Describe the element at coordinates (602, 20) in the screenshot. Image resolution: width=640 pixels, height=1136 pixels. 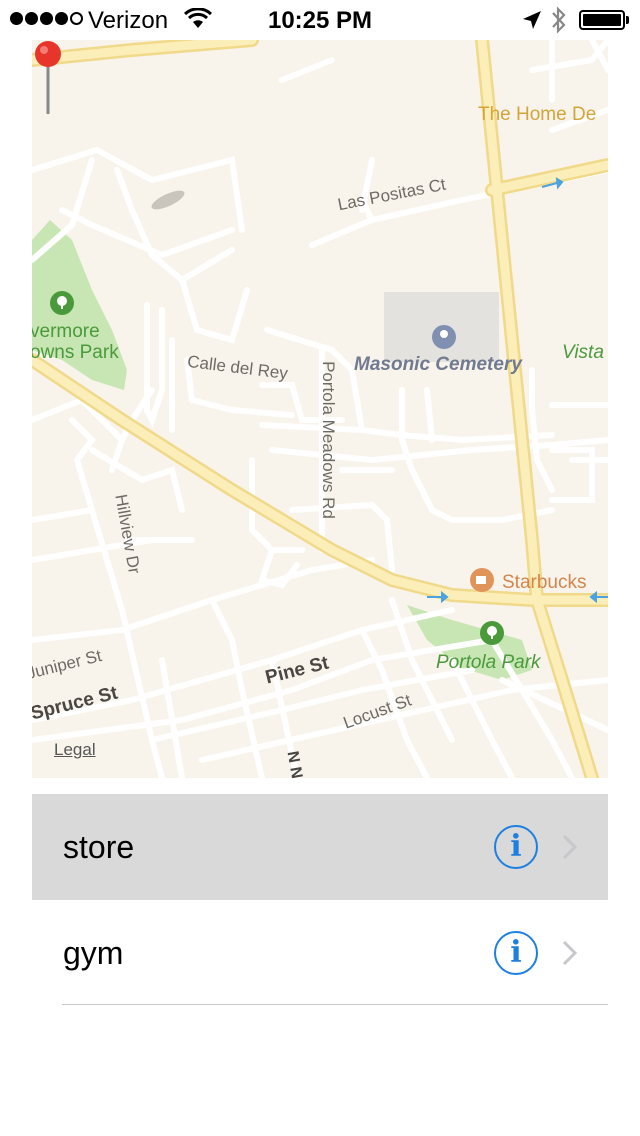
I see `battery-icon` at that location.